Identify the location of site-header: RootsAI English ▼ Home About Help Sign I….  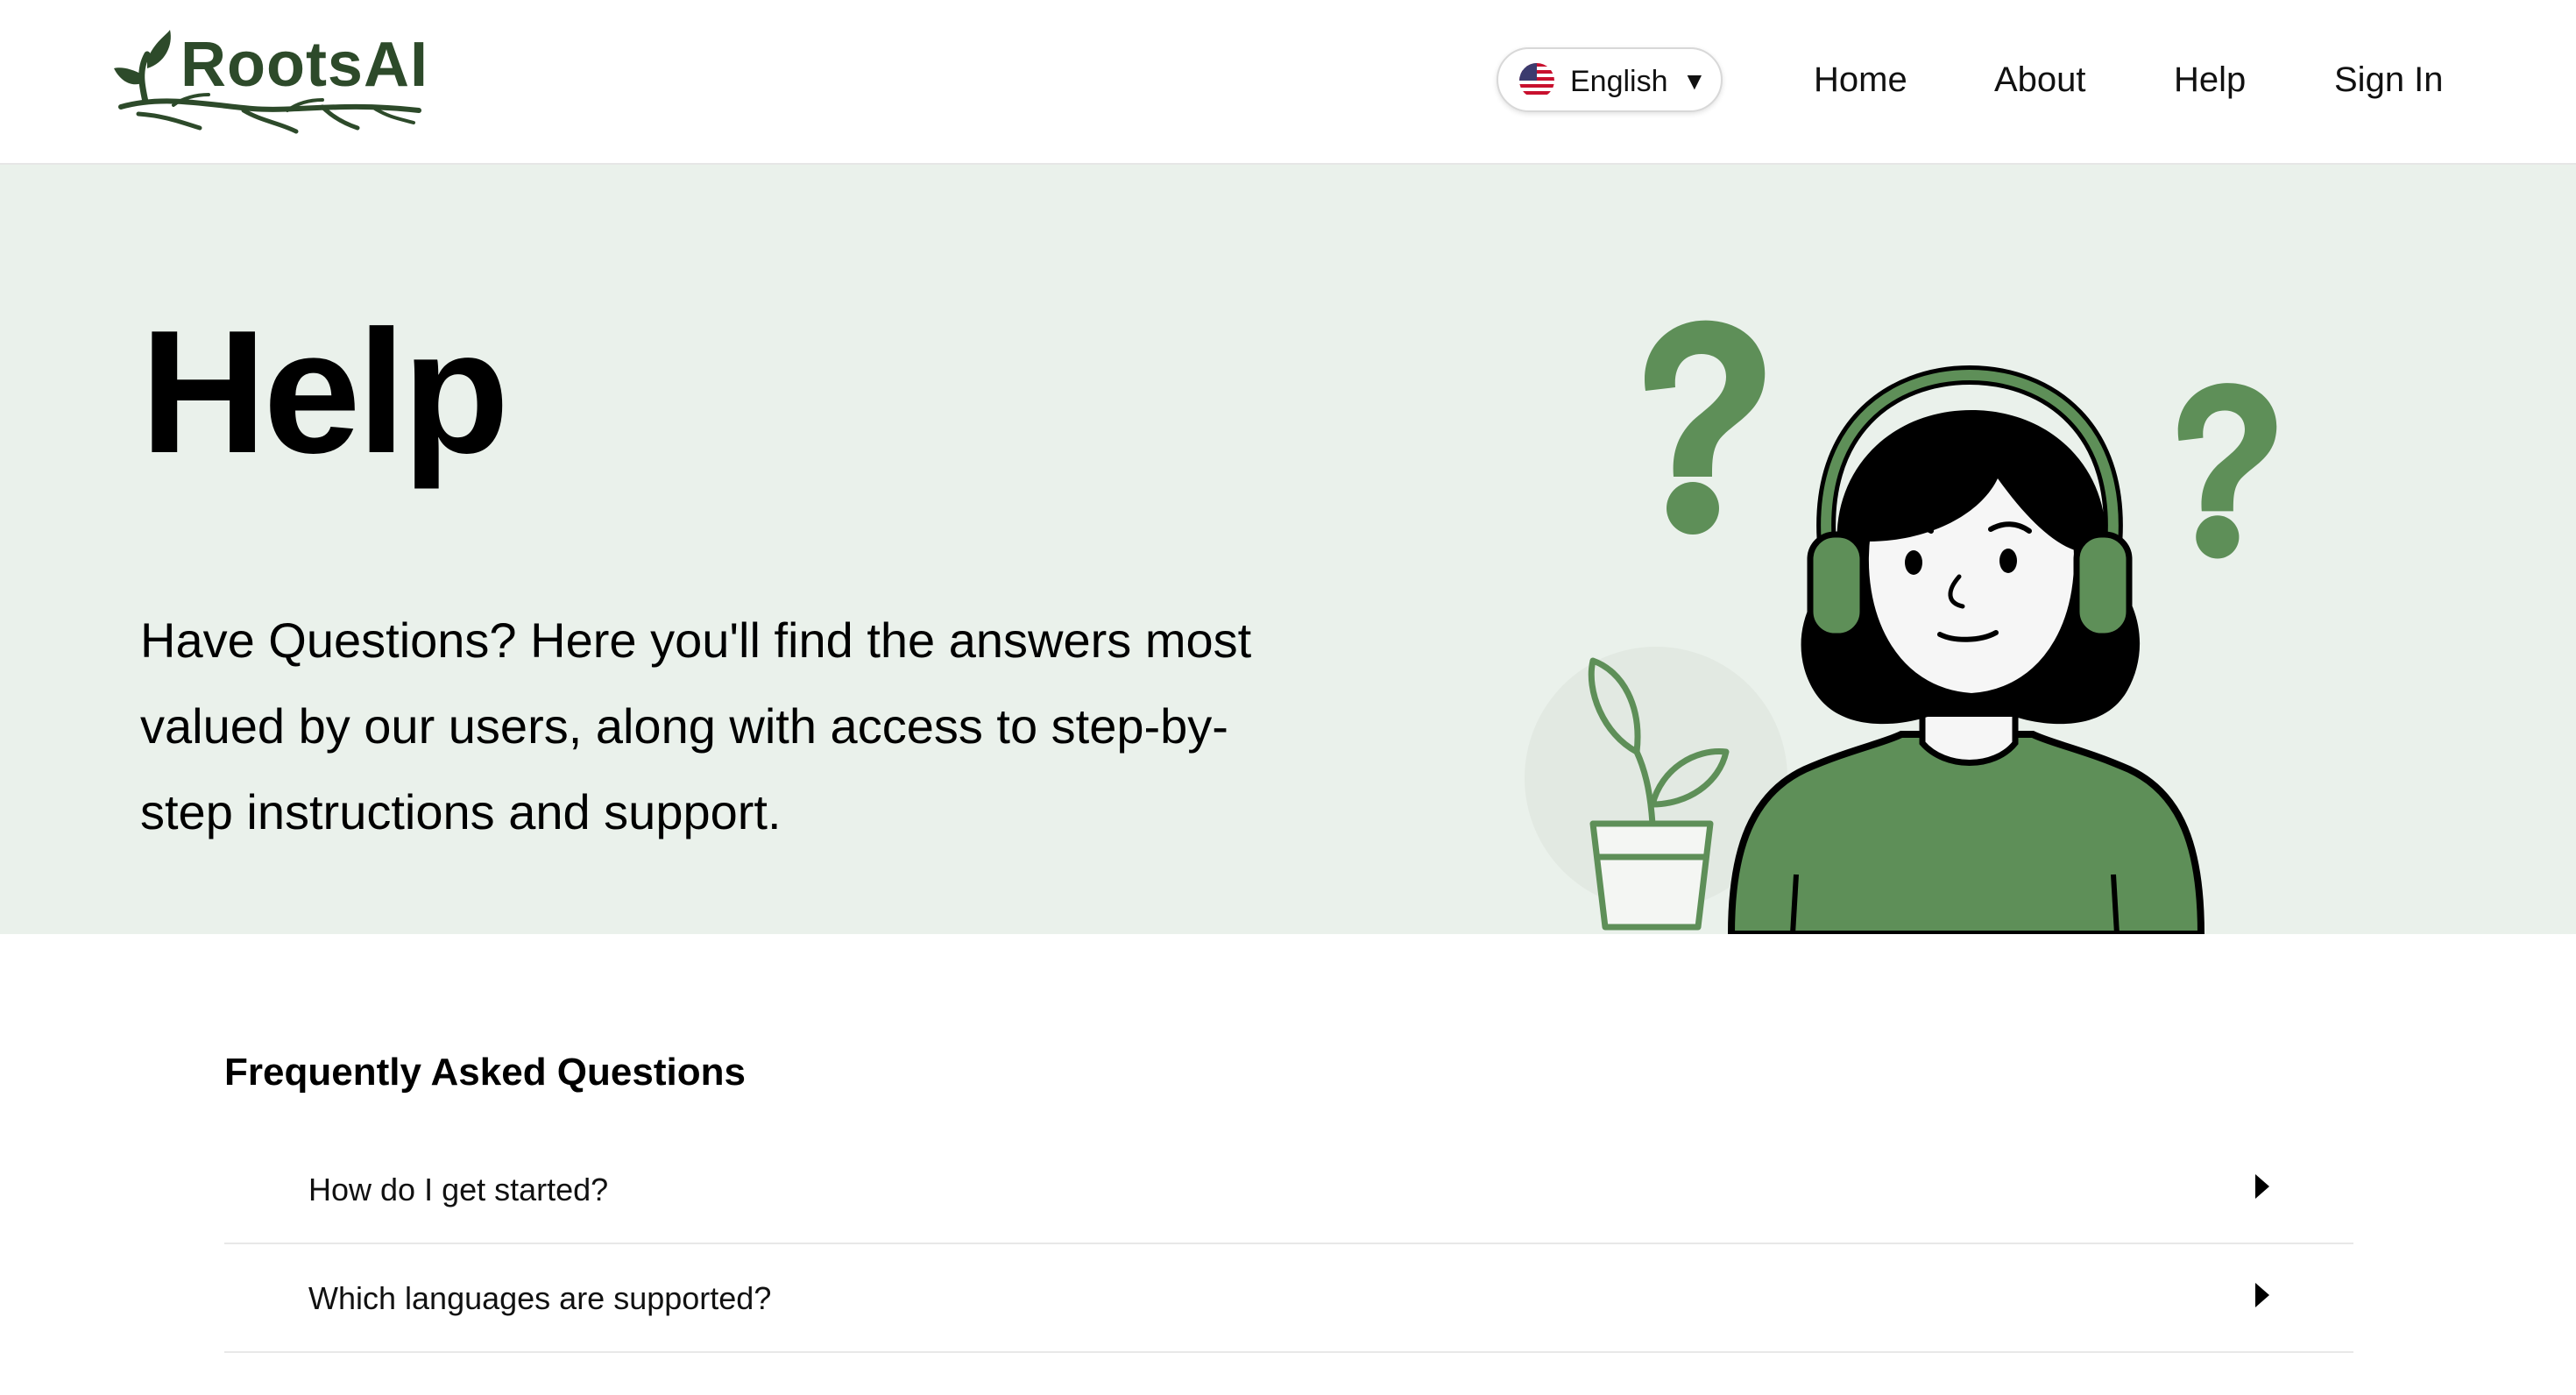
(1288, 82).